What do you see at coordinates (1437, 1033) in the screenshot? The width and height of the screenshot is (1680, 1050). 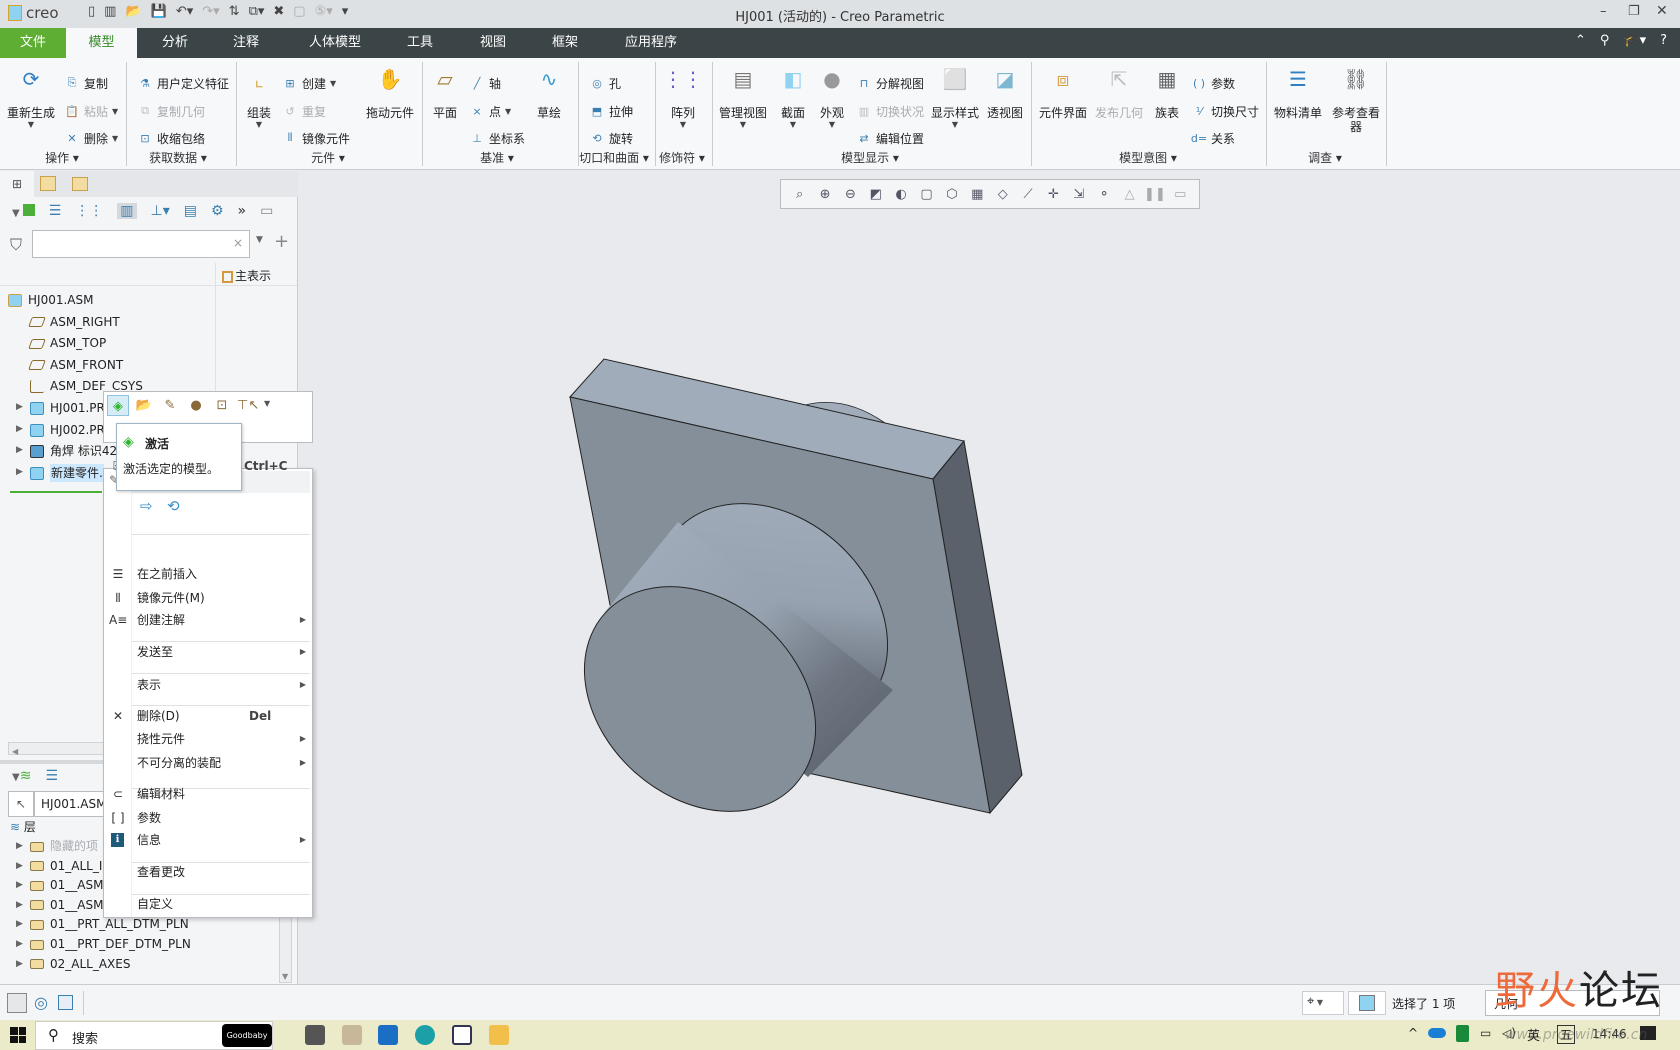 I see `onedrive-icon` at bounding box center [1437, 1033].